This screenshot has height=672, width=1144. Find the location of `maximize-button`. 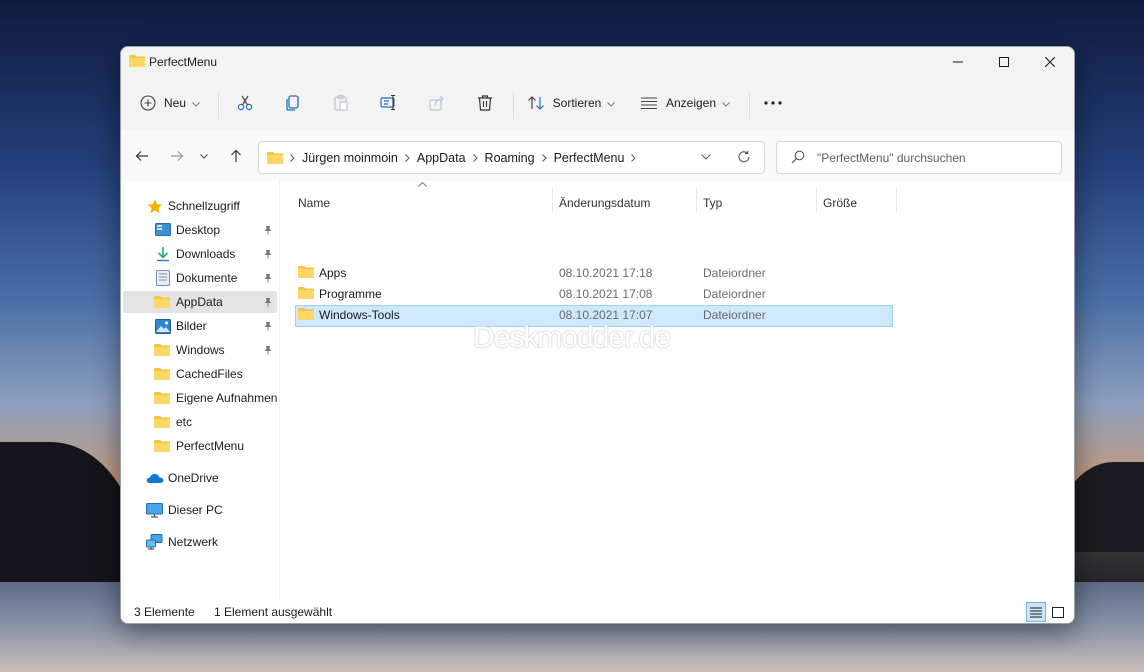

maximize-button is located at coordinates (1004, 62).